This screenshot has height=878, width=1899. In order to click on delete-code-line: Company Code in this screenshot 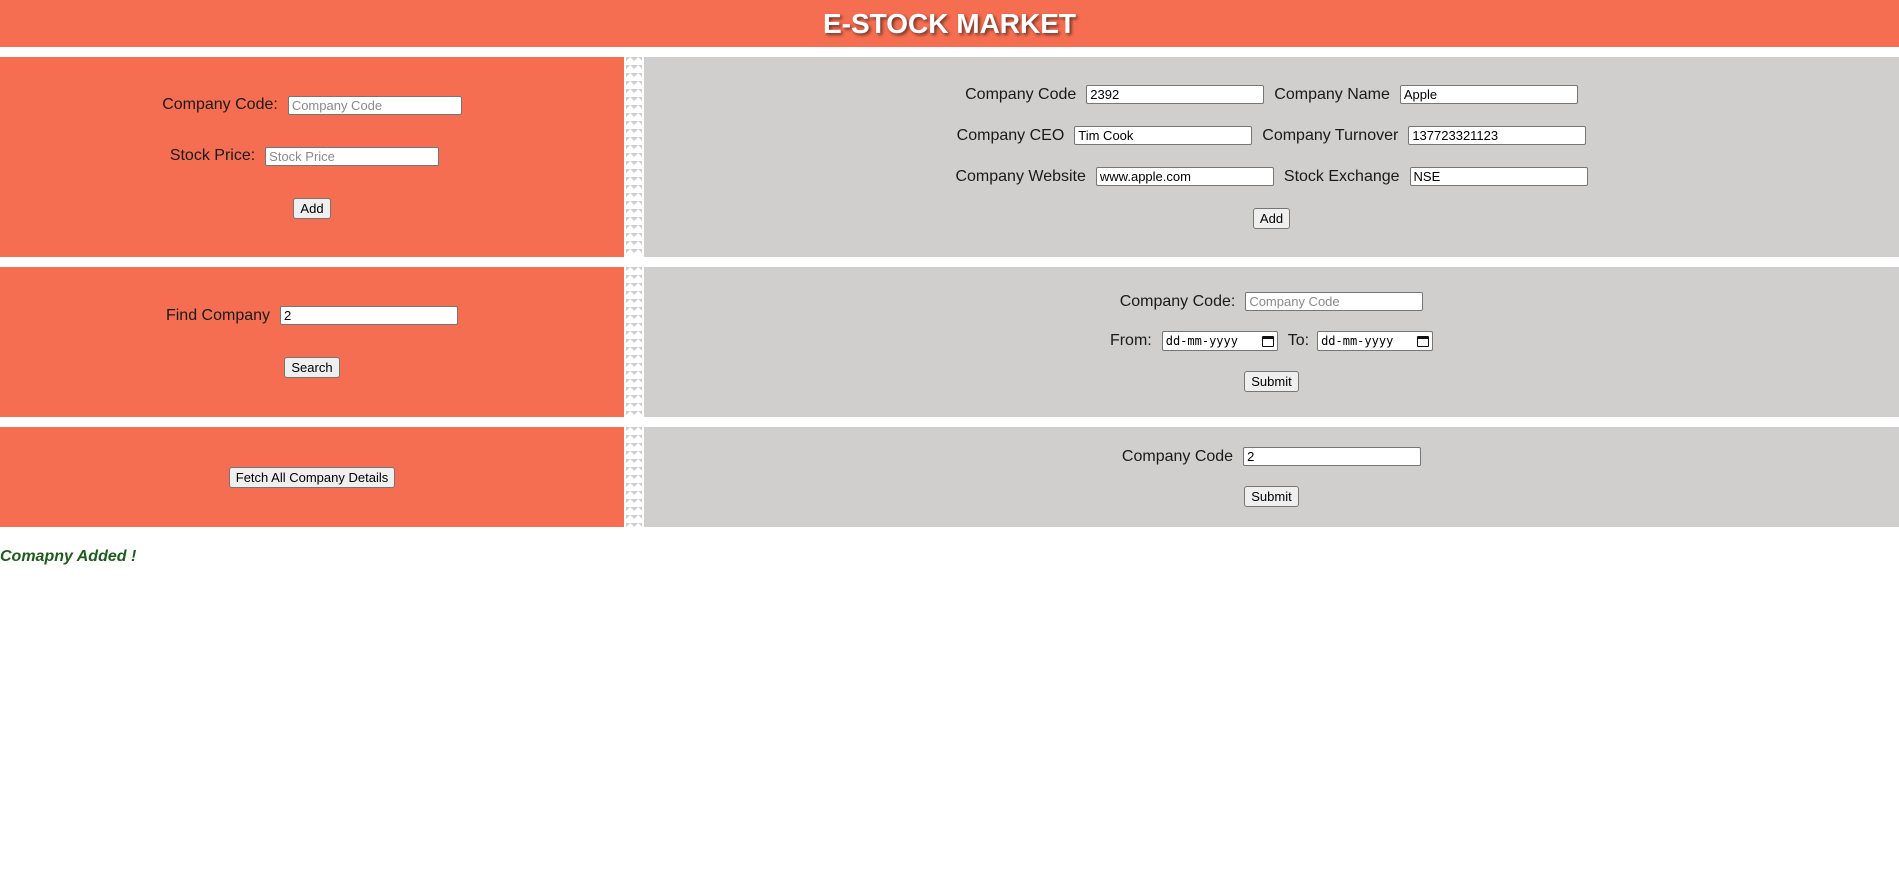, I will do `click(1271, 456)`.